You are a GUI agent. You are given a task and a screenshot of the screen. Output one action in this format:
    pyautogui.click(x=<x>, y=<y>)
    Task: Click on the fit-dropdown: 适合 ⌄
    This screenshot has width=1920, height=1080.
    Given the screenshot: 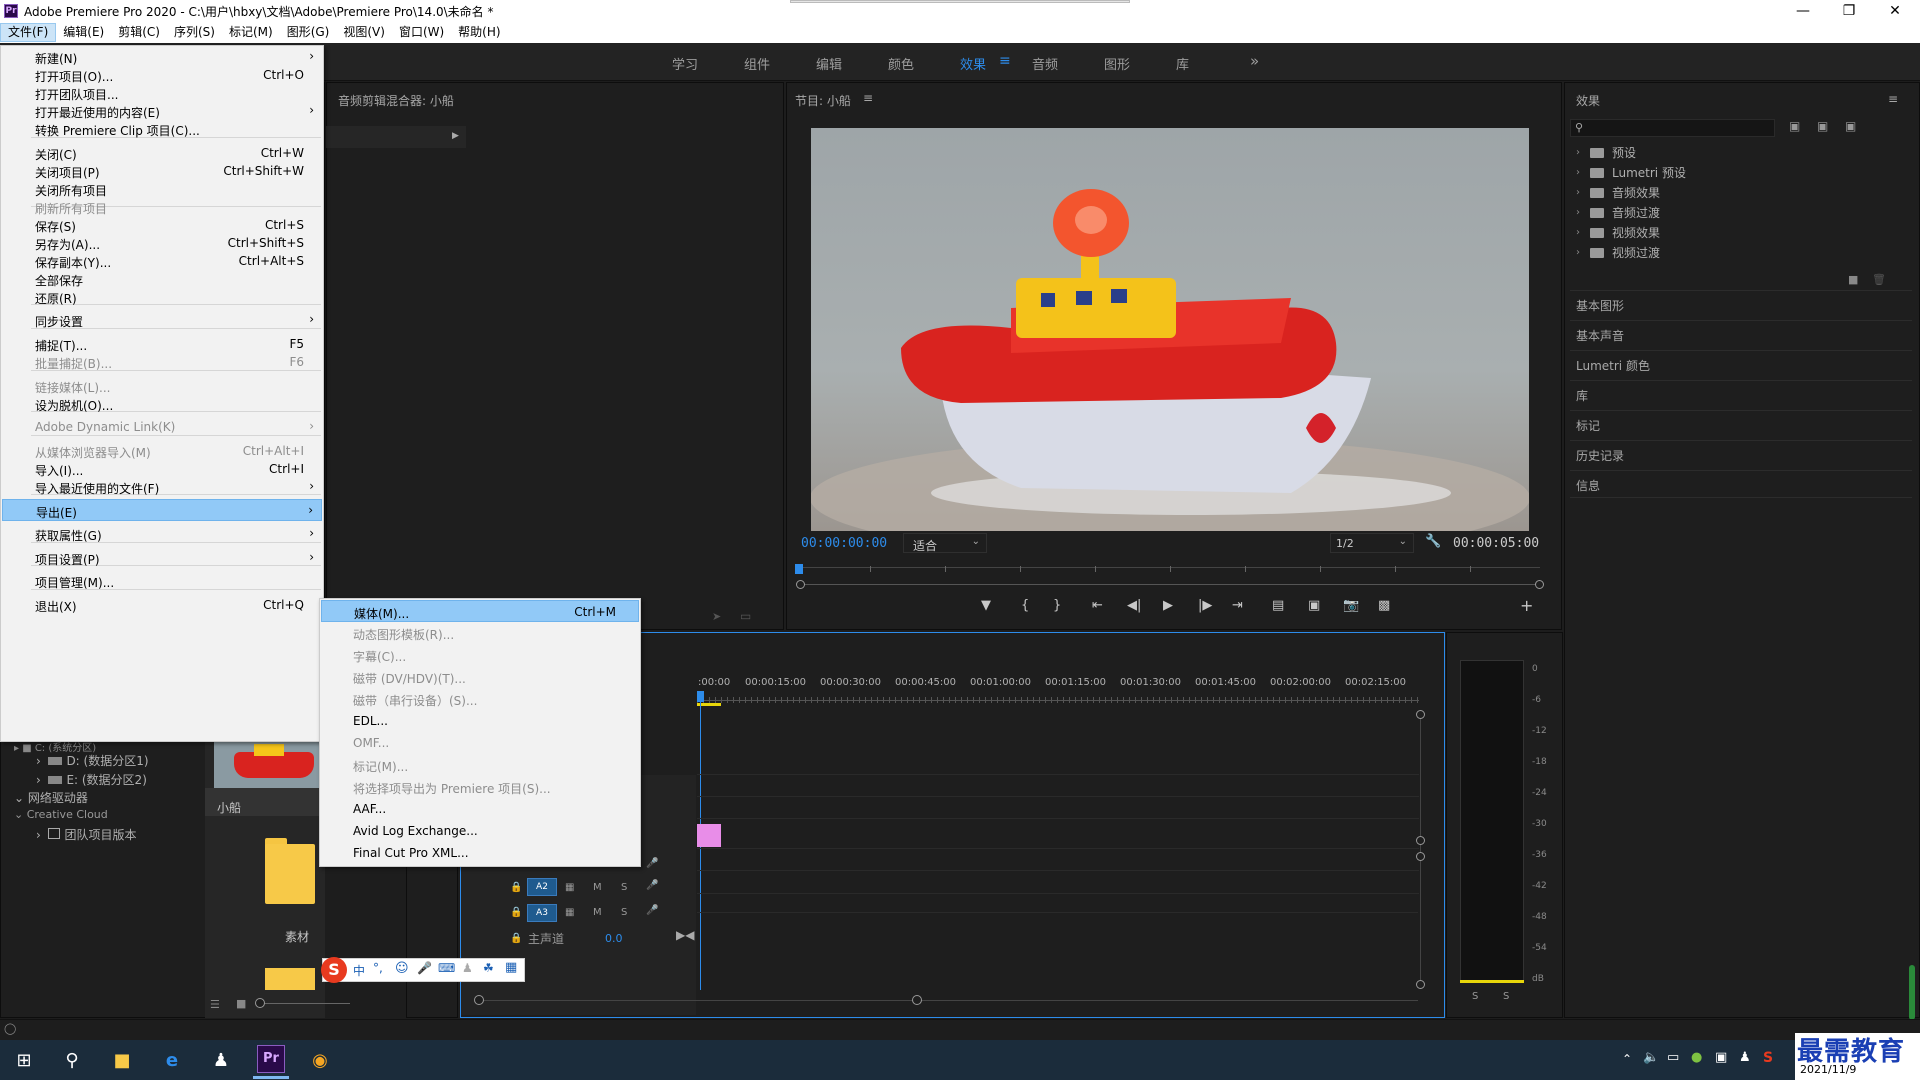 What is the action you would take?
    pyautogui.click(x=945, y=543)
    